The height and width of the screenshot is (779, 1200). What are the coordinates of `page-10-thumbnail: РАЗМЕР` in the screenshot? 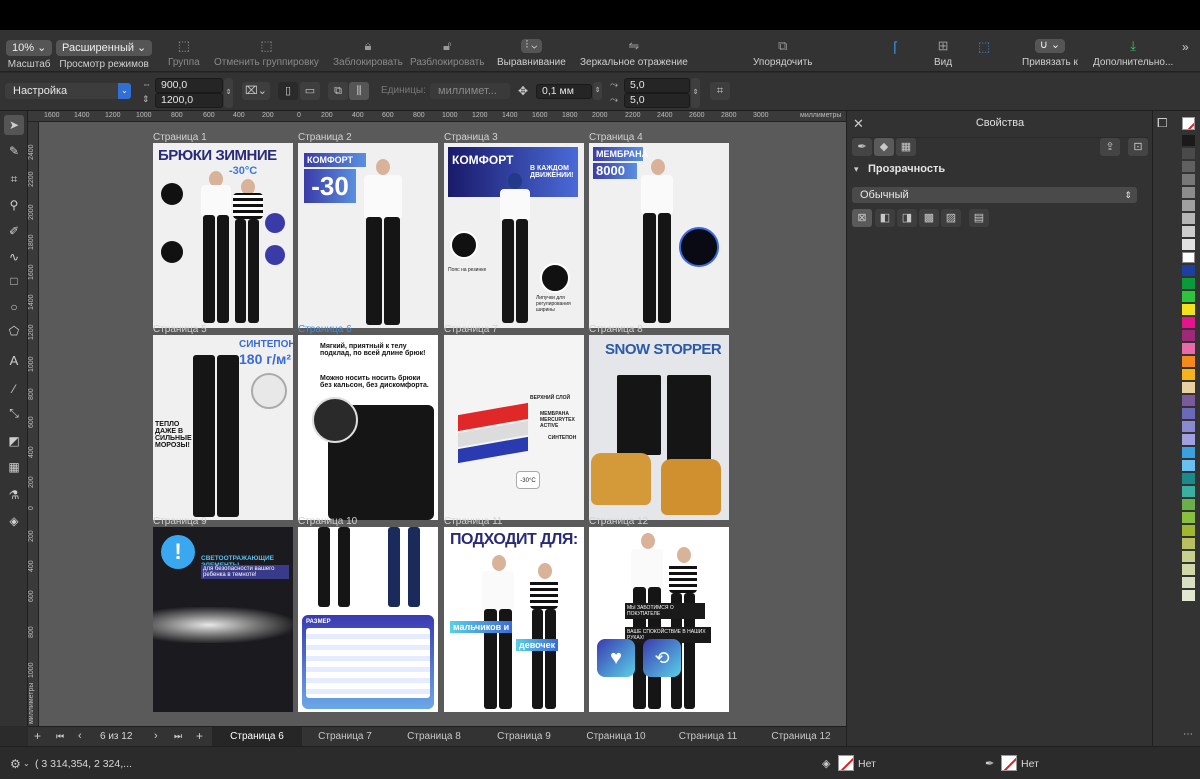 It's located at (368, 619).